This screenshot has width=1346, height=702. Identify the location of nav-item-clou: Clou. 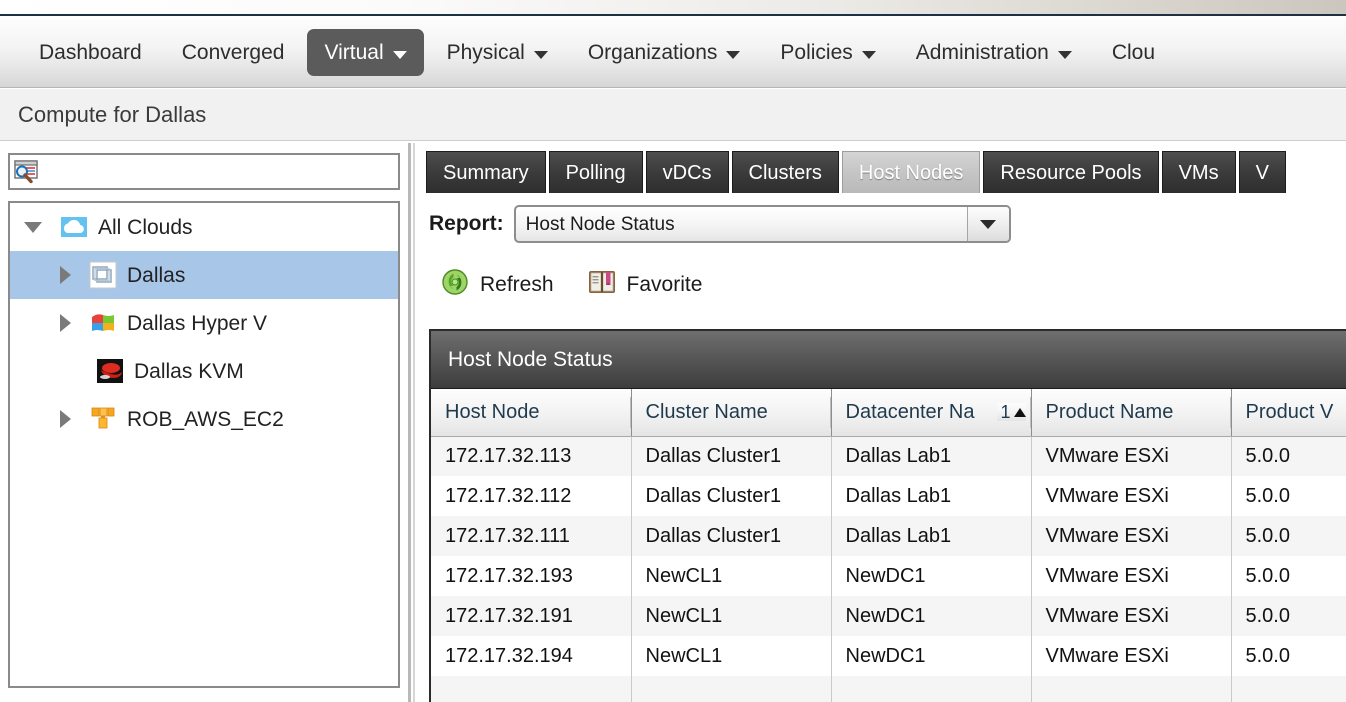
(1133, 52).